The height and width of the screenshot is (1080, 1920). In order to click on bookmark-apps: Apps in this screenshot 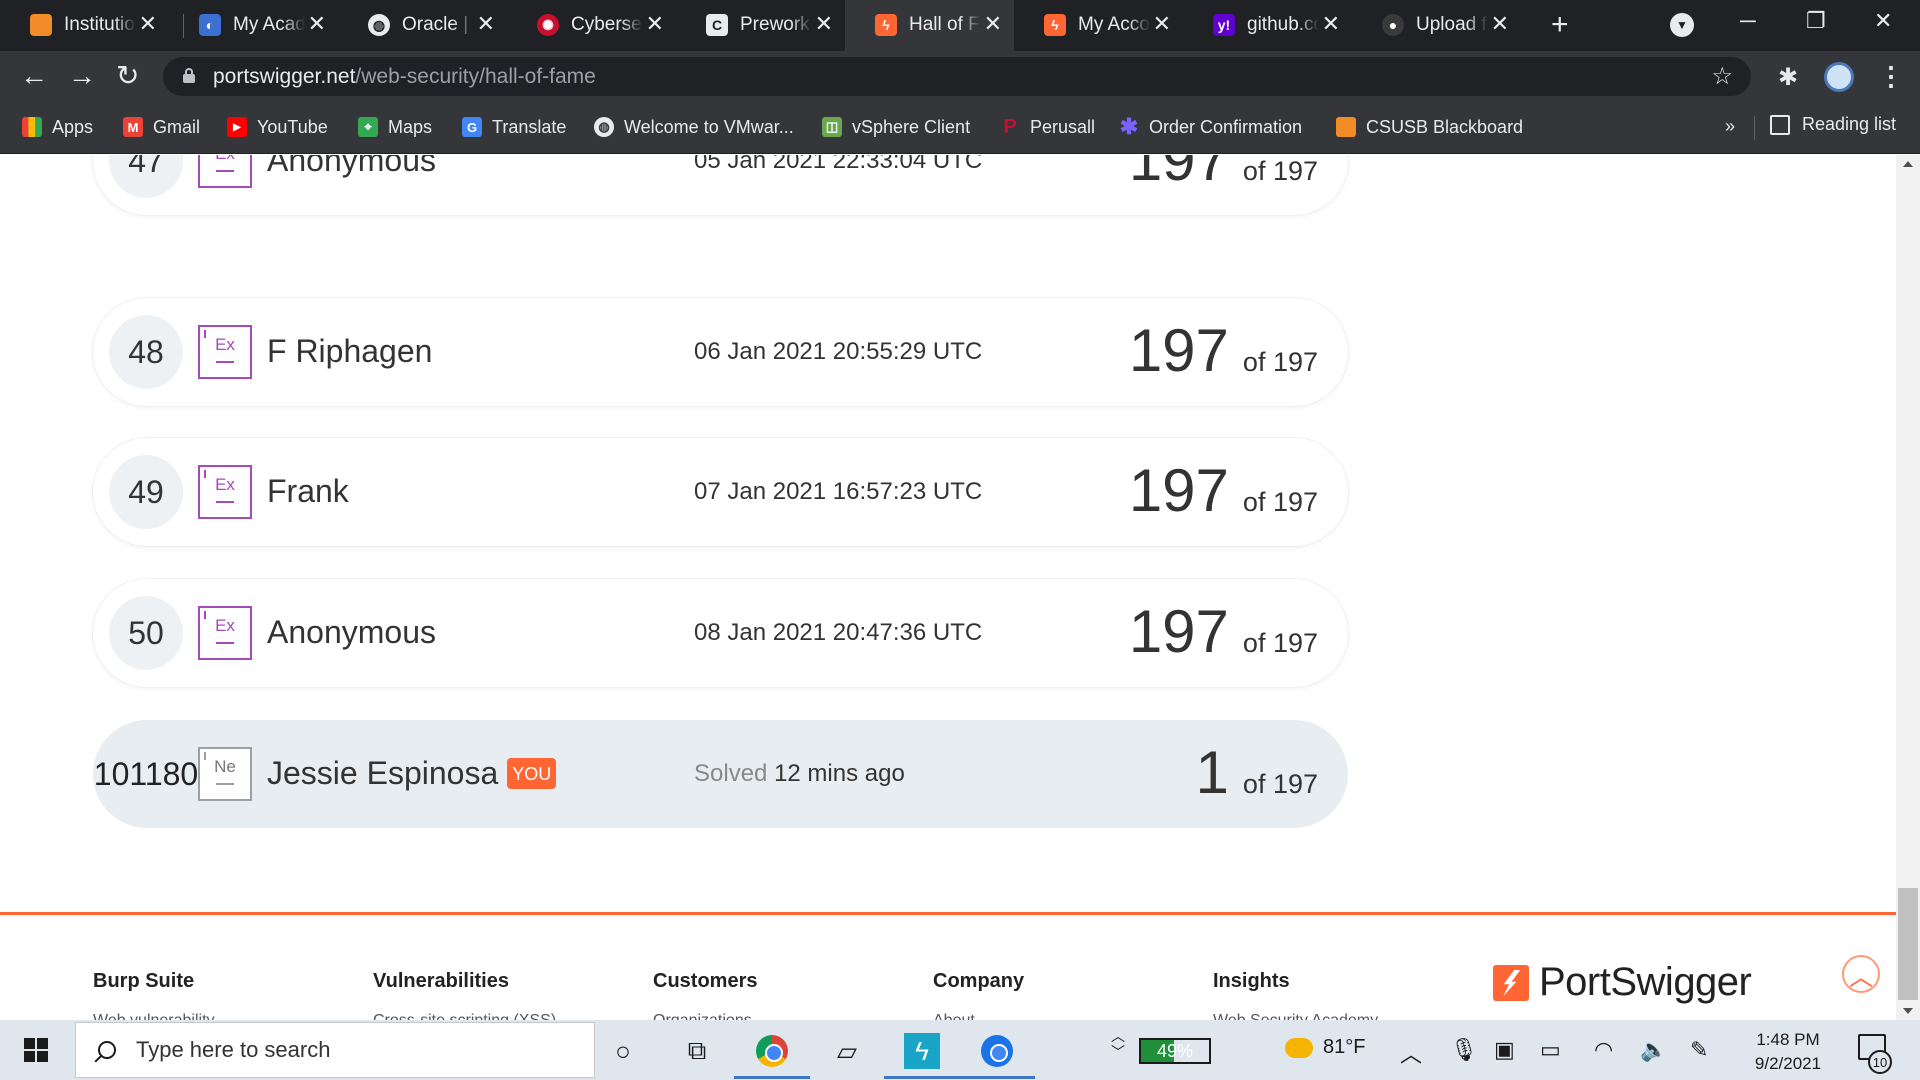, I will do `click(57, 127)`.